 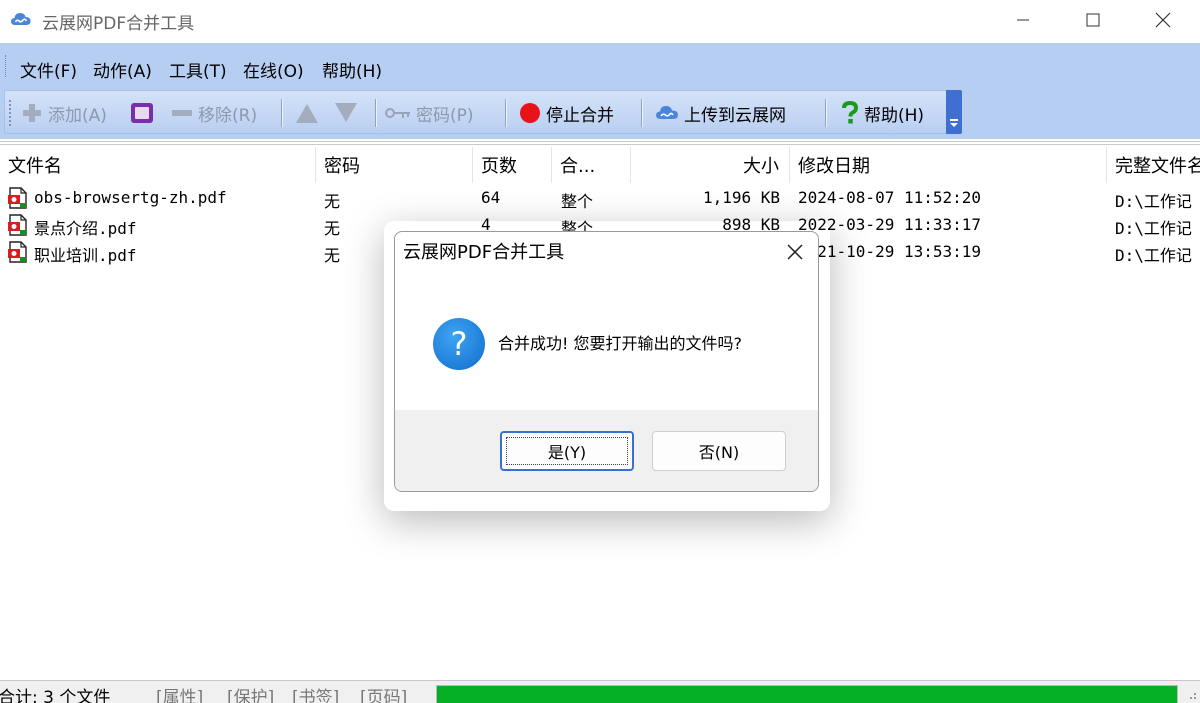 I want to click on maximize-button, so click(x=1093, y=20).